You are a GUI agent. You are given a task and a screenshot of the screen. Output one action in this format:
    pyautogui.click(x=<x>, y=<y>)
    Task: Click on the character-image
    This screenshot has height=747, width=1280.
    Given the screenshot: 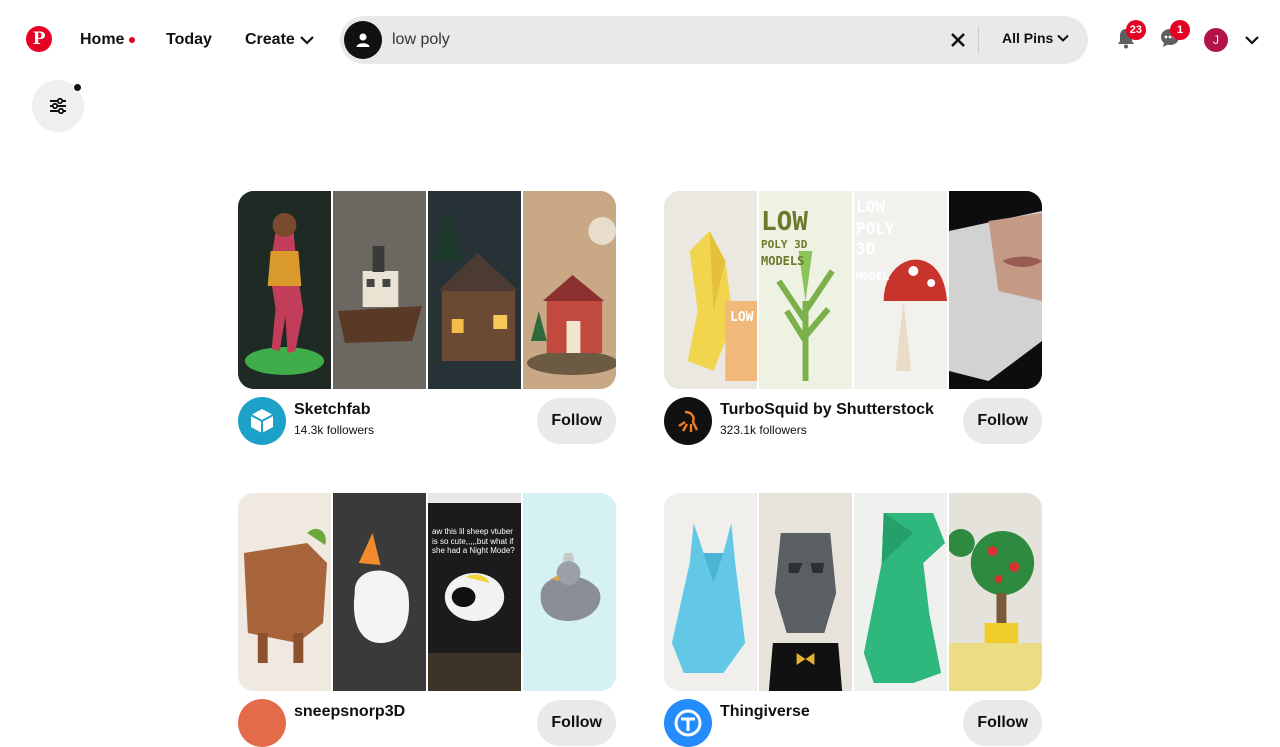 What is the action you would take?
    pyautogui.click(x=284, y=290)
    